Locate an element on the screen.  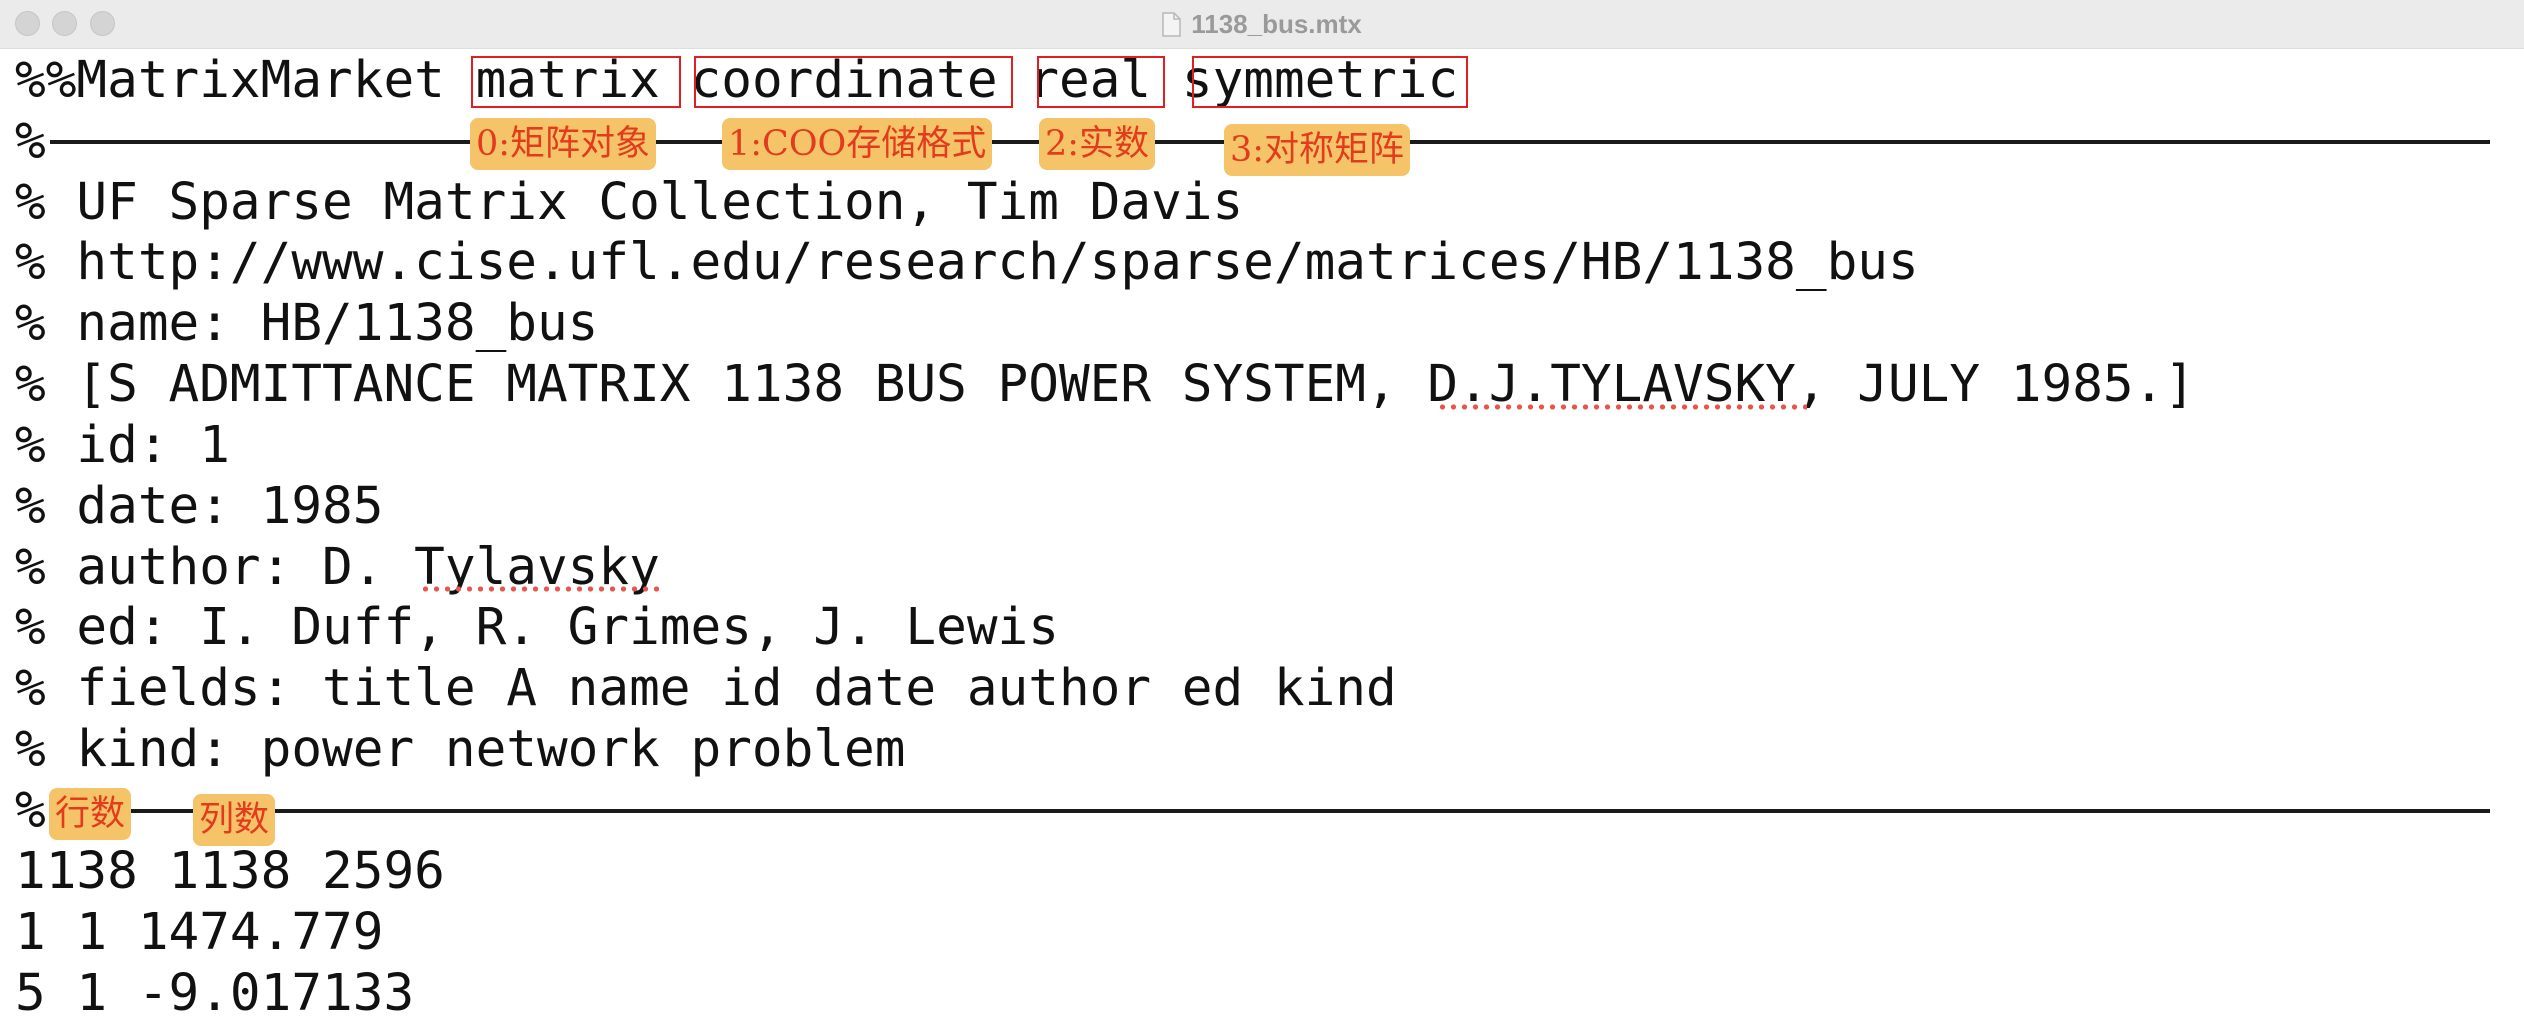
tag-symmetric: 3:对称矩阵 is located at coordinates (1317, 150).